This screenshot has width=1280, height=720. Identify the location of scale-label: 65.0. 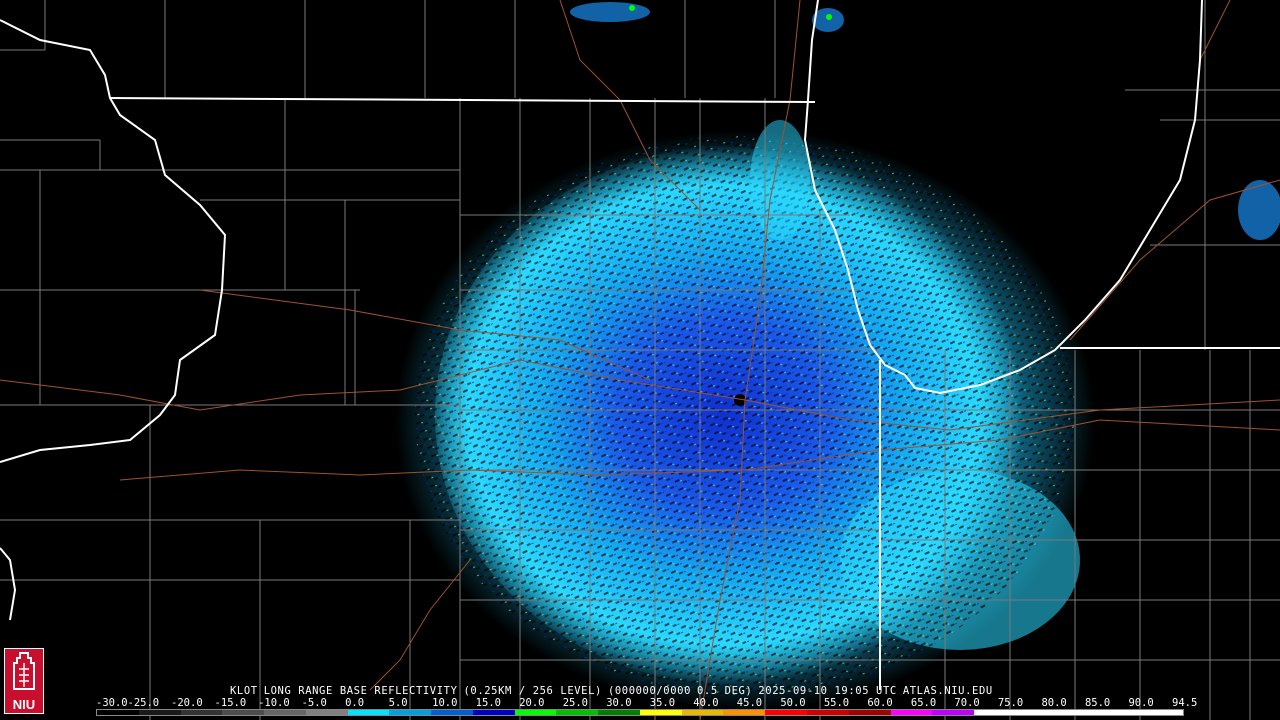
(923, 703).